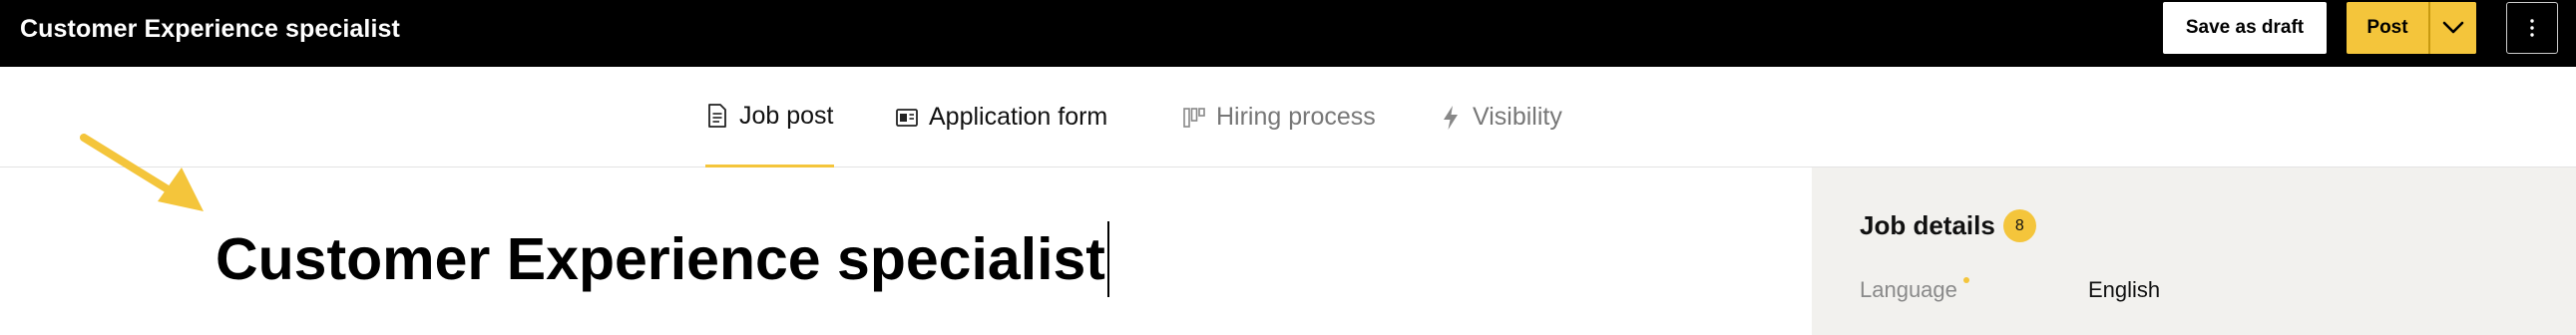 This screenshot has height=335, width=2576. What do you see at coordinates (1296, 117) in the screenshot?
I see `tab-label: Hiring process` at bounding box center [1296, 117].